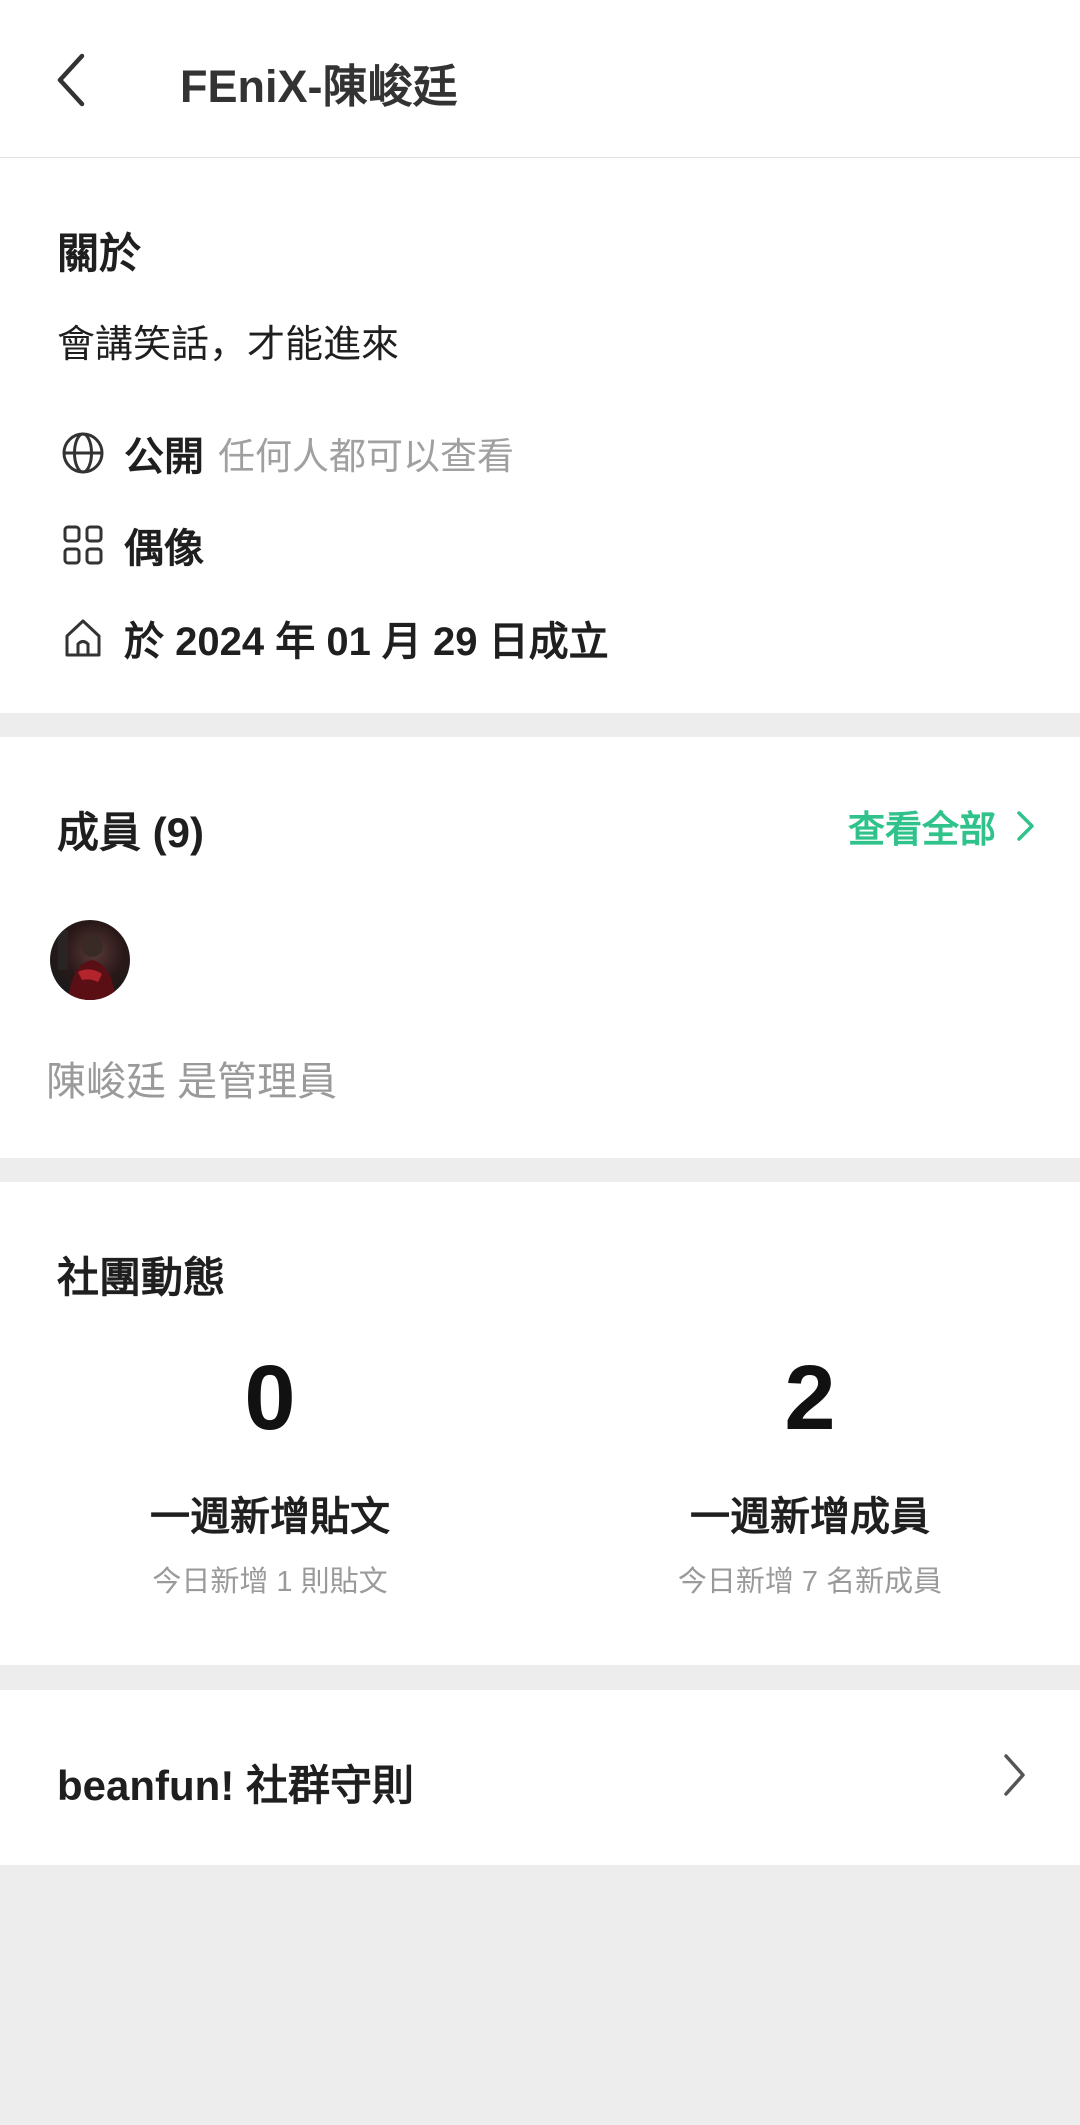  I want to click on founded-row: 於 2024 年 01 月 29 日成立, so click(334, 638).